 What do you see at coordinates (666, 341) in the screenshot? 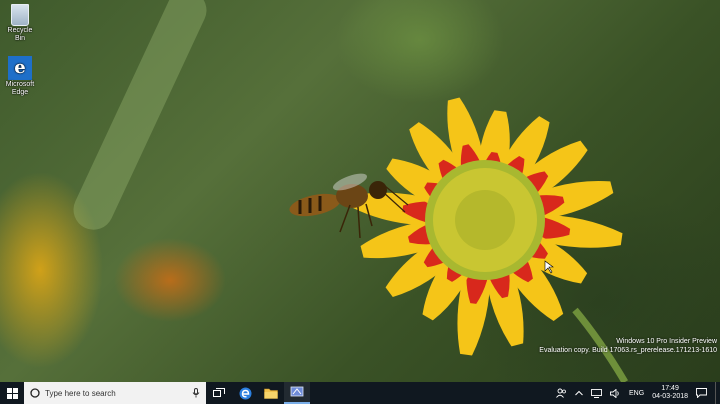
I see `watermark-edition: Windows 10 Pro Insider Preview` at bounding box center [666, 341].